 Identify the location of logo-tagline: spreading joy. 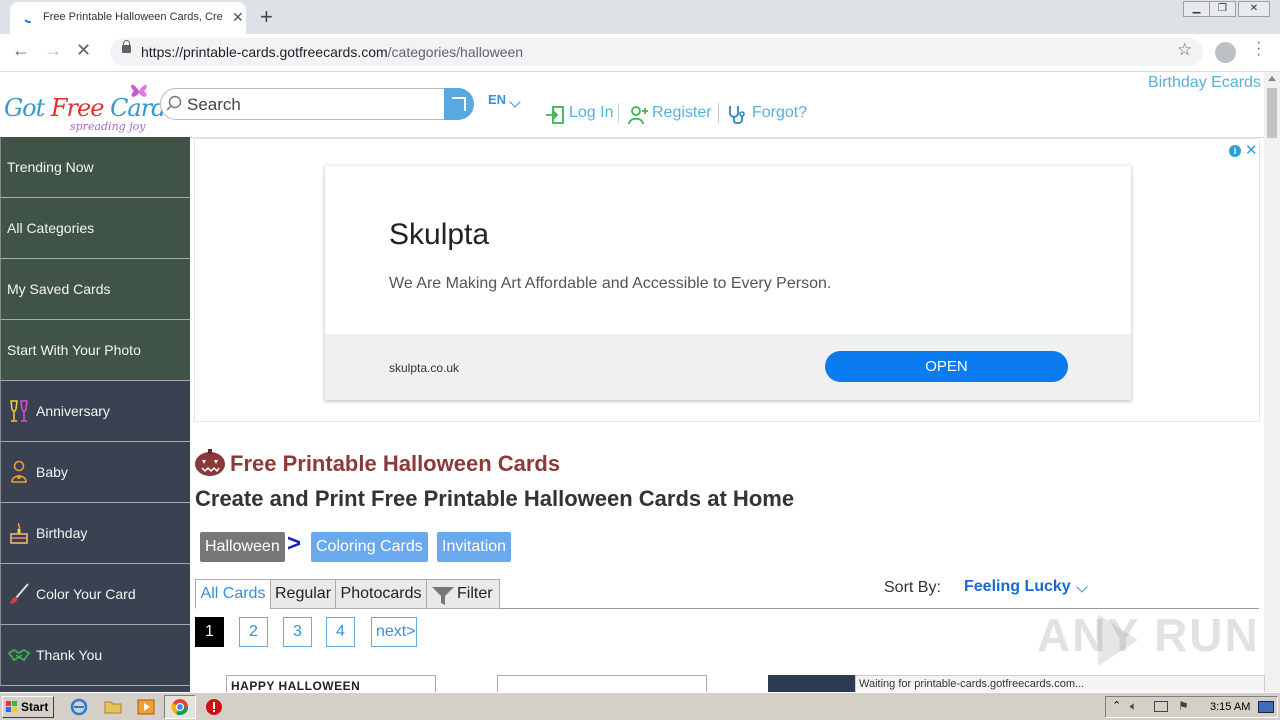
(108, 126).